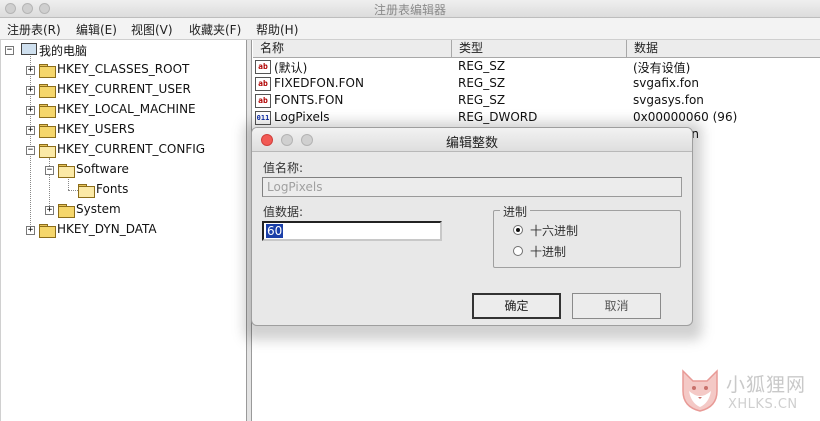 This screenshot has height=421, width=820. What do you see at coordinates (700, 390) in the screenshot?
I see `fox-logo-icon` at bounding box center [700, 390].